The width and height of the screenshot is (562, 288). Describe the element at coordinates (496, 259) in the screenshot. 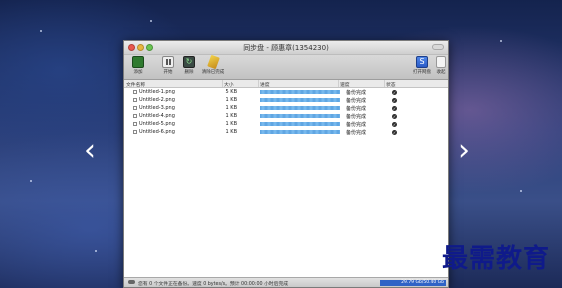

I see `watermark-logo: 最需教育` at that location.